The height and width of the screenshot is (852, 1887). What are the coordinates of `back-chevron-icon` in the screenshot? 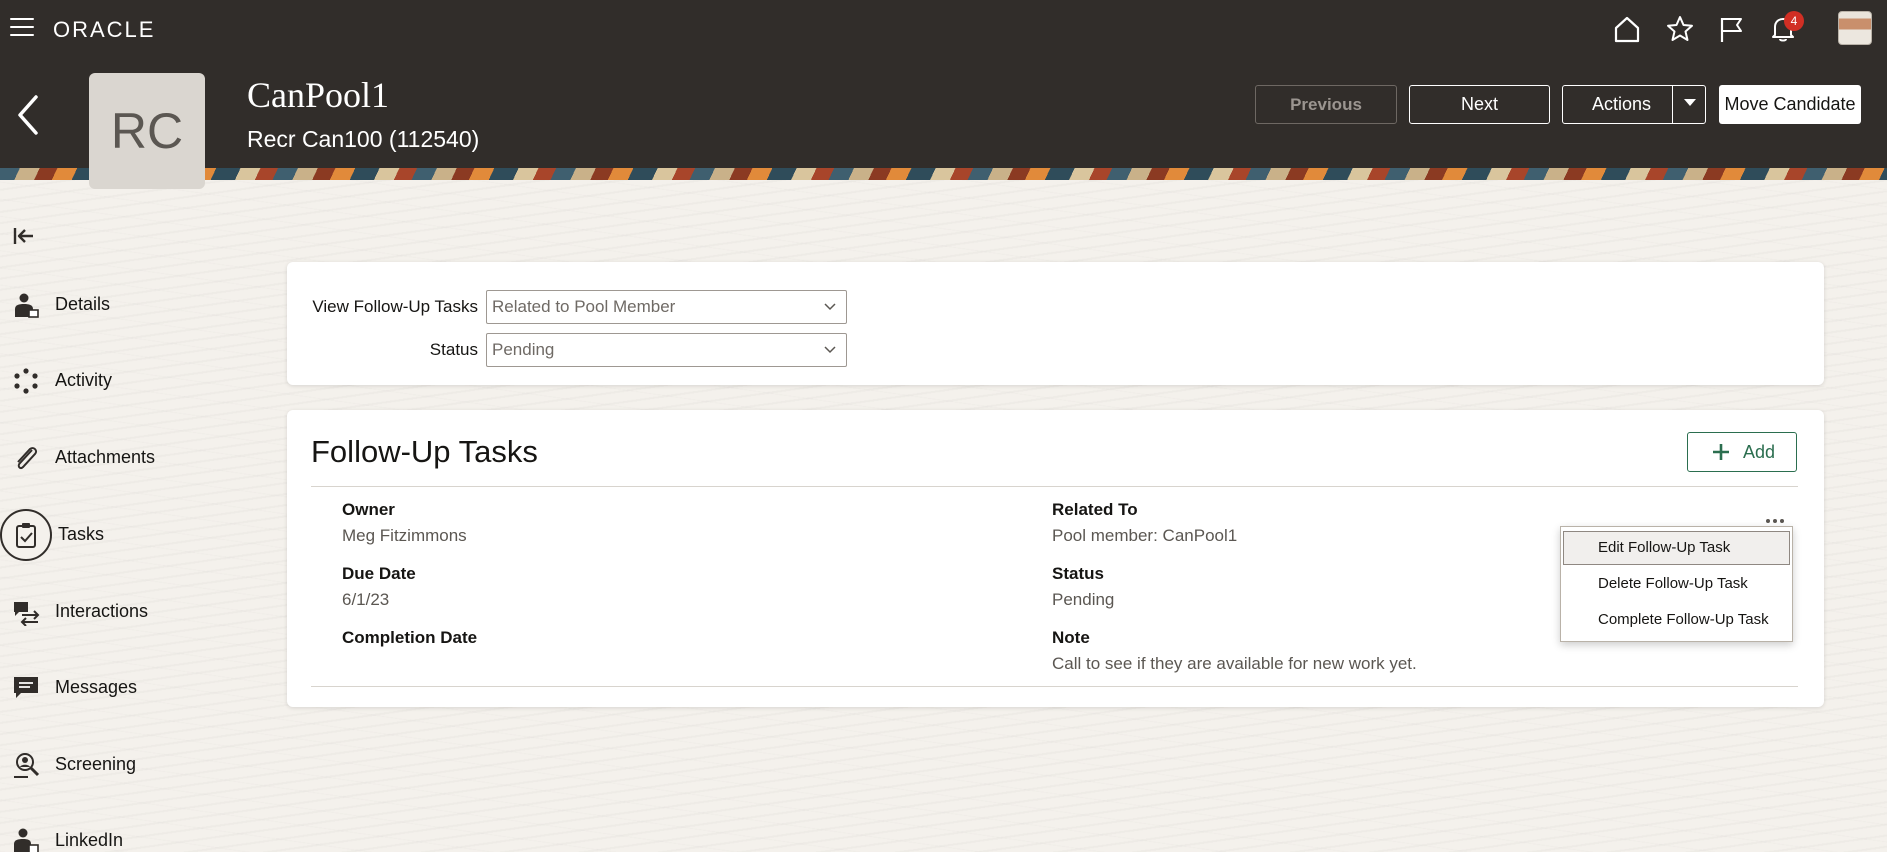 It's located at (28, 115).